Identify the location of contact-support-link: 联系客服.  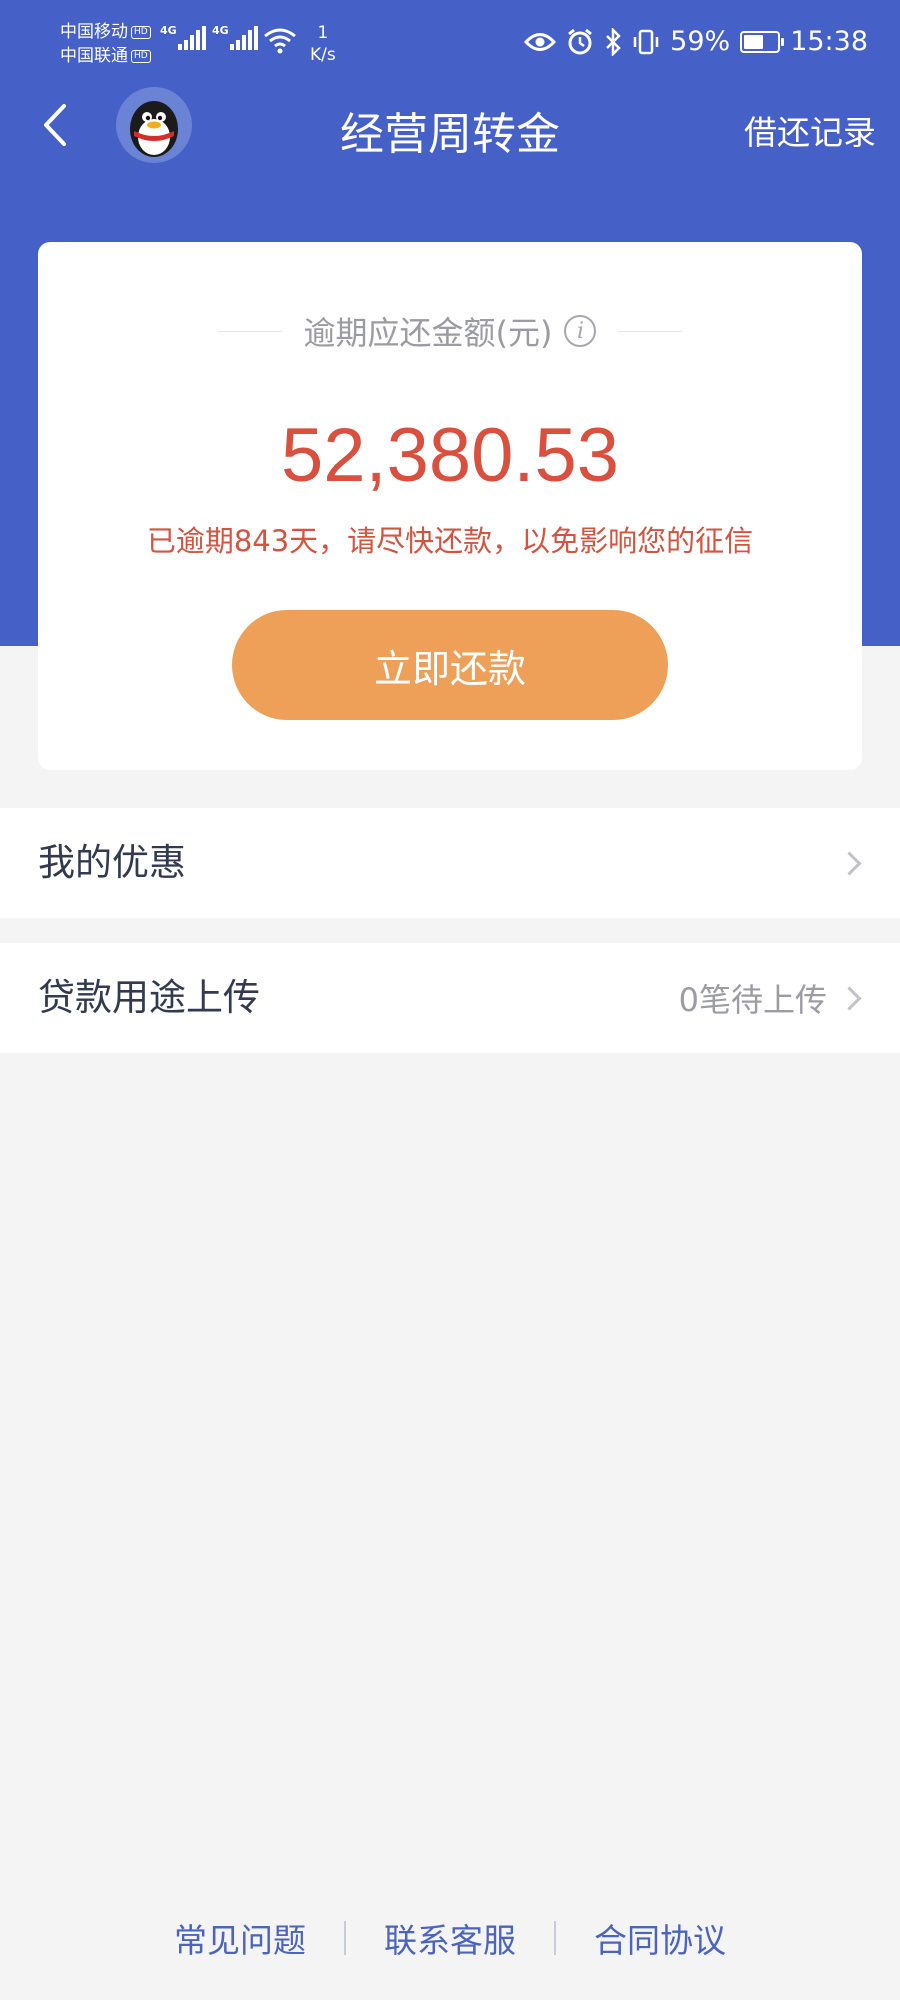
(450, 1938).